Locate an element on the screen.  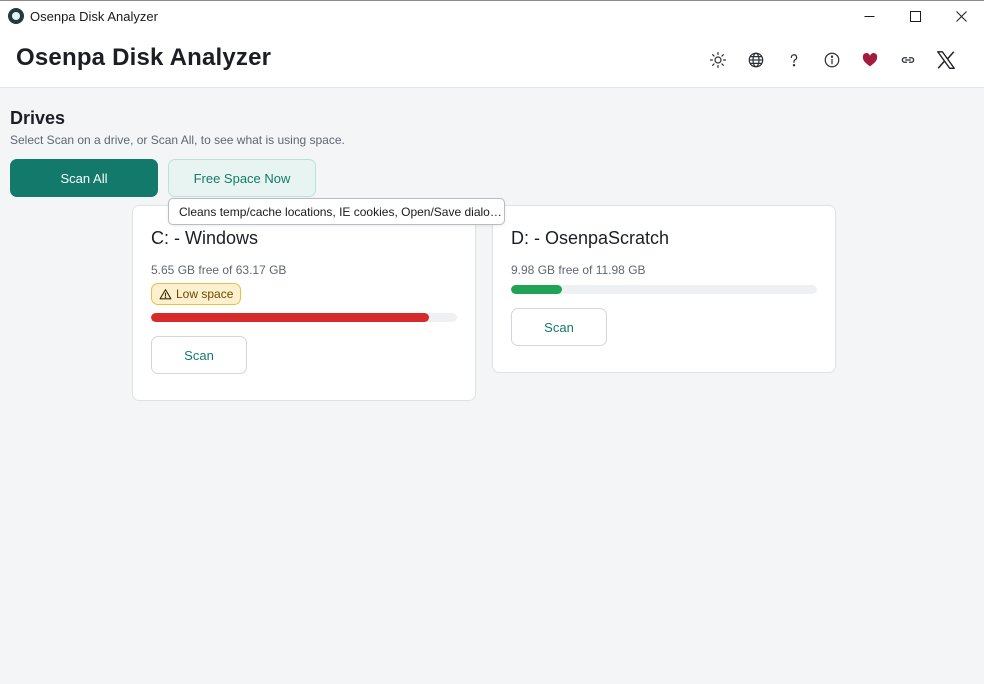
drive-free-space: 9.98 GB free of 11.98 GB is located at coordinates (578, 270).